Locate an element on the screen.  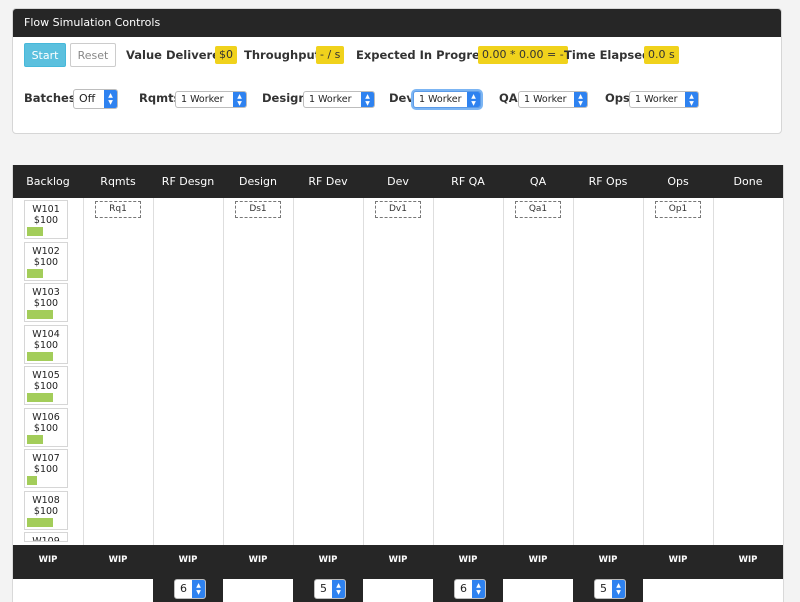
wip-limit-select-rf-desgn: 6 ▲ ▼ is located at coordinates (190, 589).